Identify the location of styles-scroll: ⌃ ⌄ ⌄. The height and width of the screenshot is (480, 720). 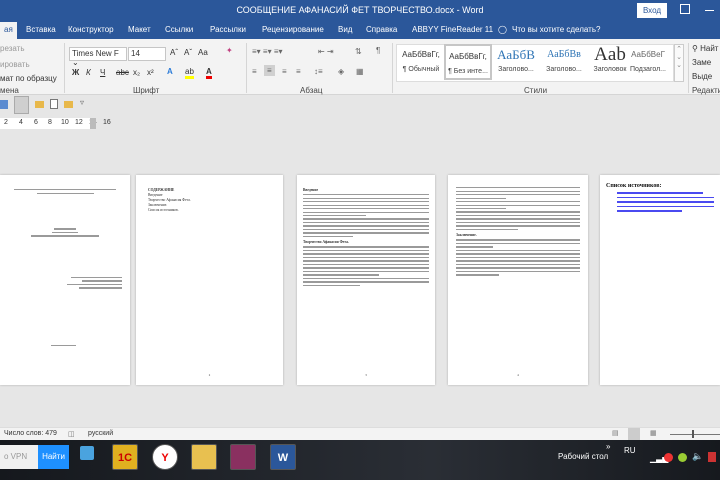
(679, 63).